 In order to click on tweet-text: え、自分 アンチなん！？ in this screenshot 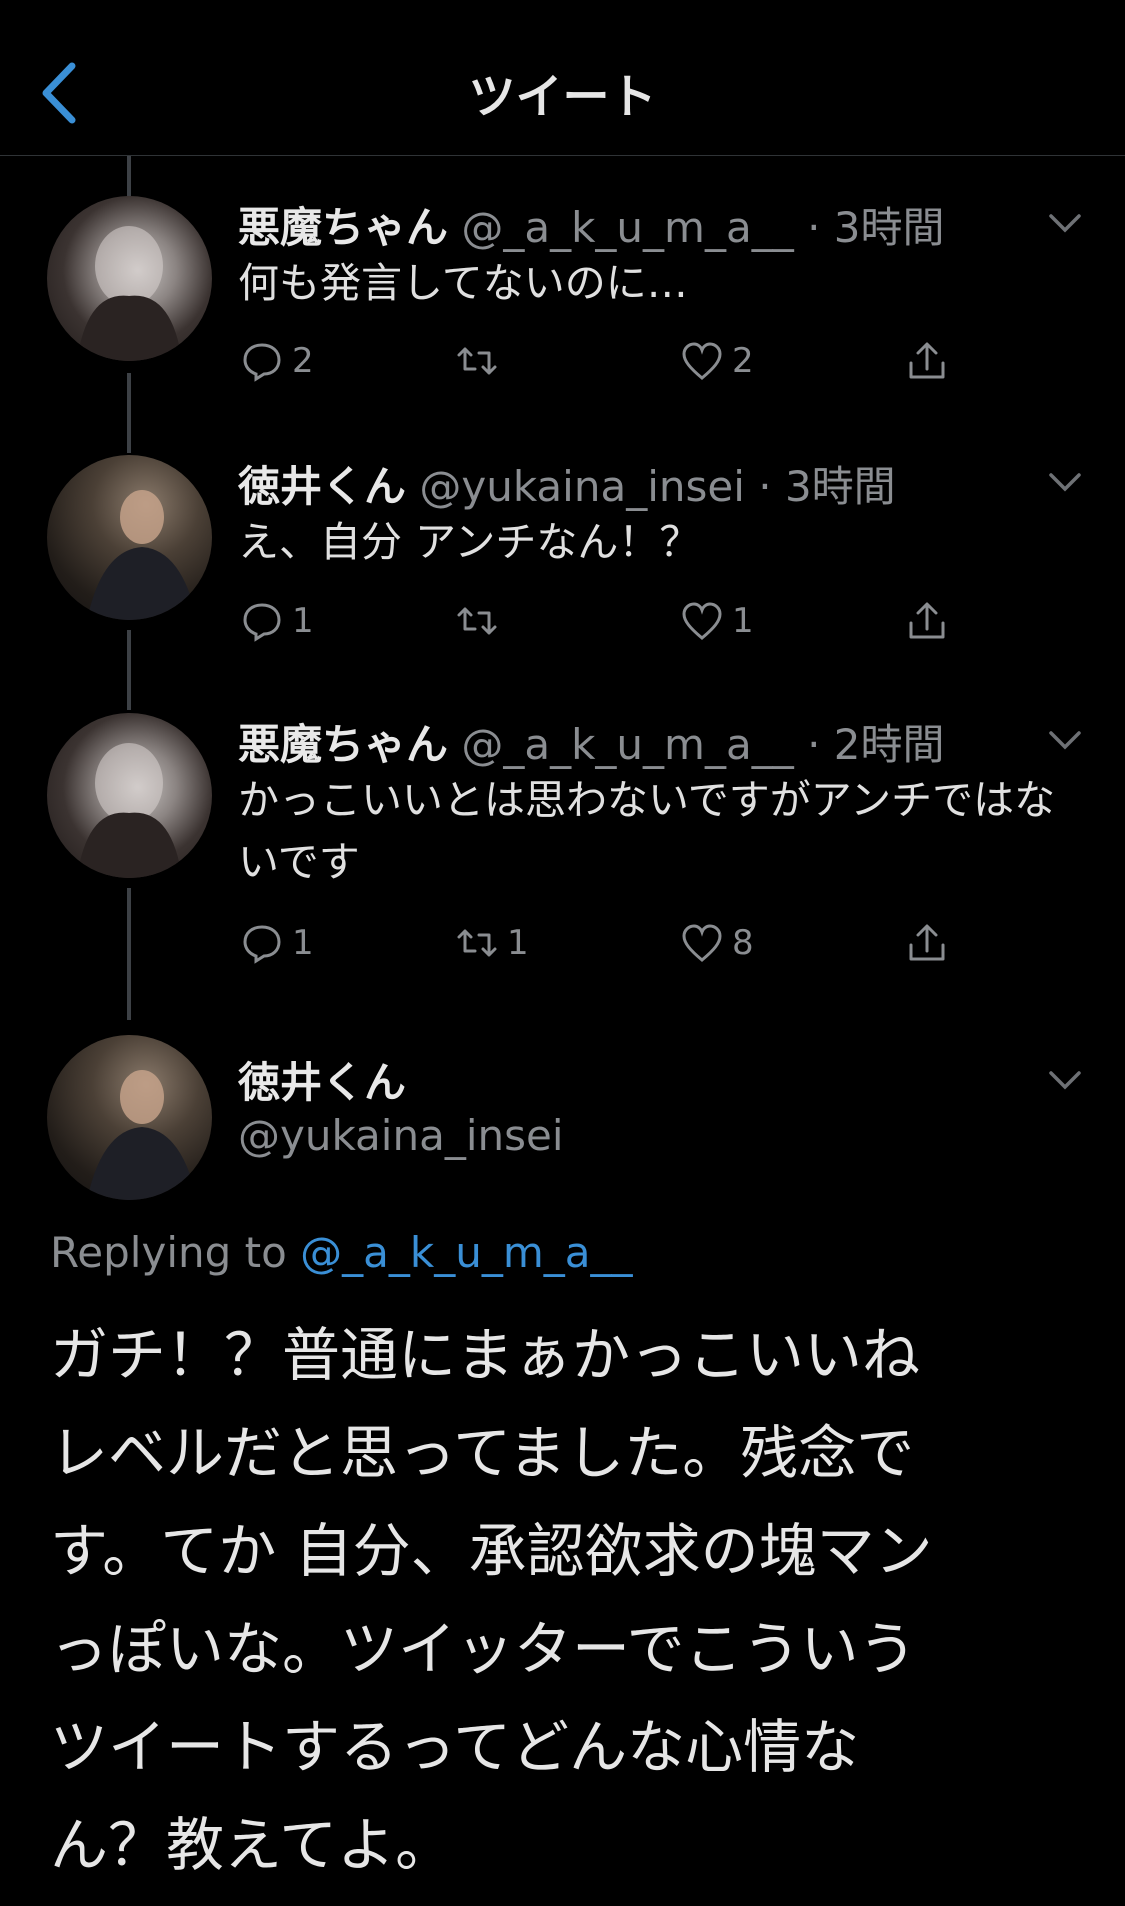, I will do `click(469, 542)`.